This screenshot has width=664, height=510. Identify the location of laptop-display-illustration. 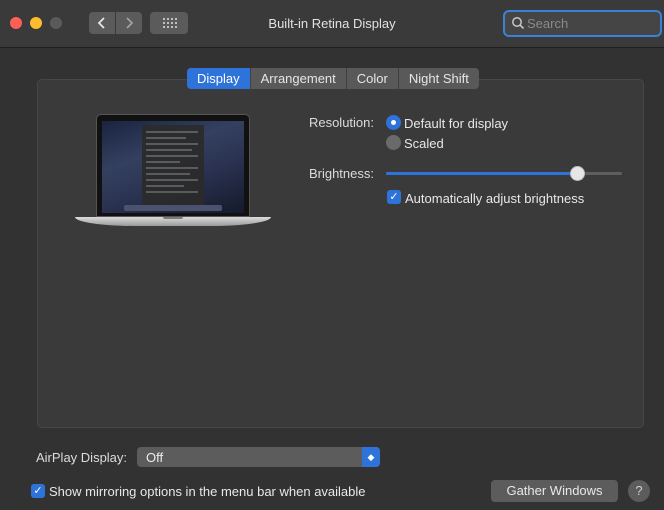
(173, 171).